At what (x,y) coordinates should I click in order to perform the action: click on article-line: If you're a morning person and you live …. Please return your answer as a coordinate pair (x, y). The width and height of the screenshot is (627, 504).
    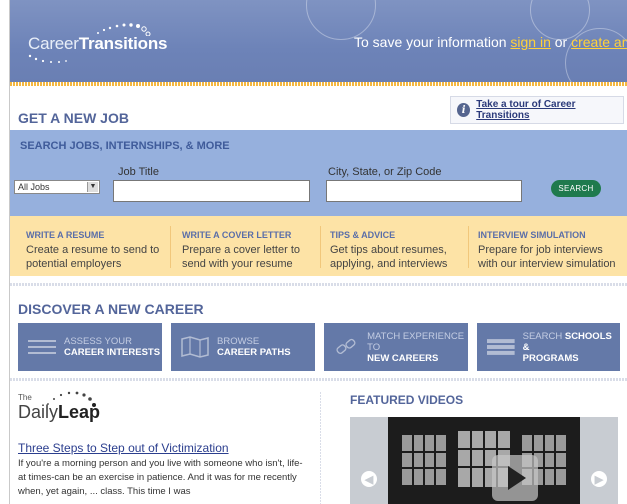
    Looking at the image, I should click on (160, 463).